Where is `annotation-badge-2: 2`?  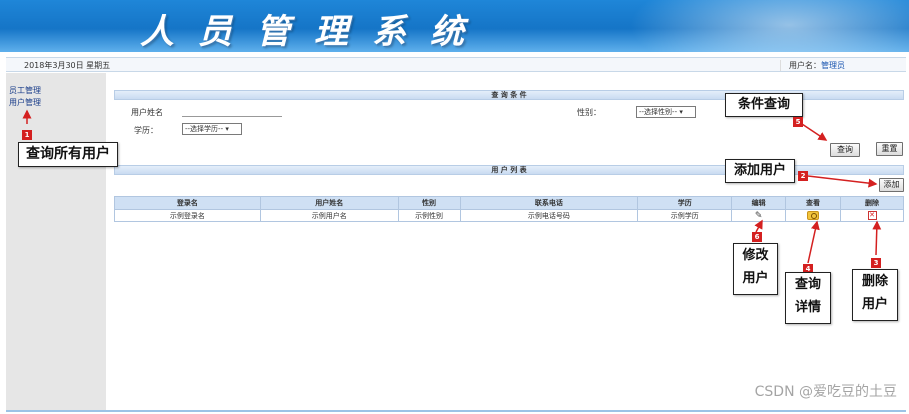
annotation-badge-2: 2 is located at coordinates (803, 176).